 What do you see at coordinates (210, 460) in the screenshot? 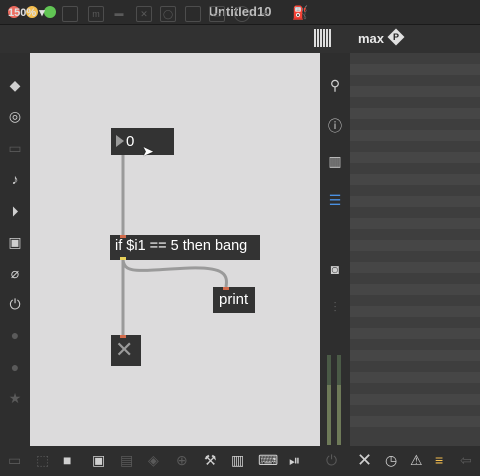
I see `wrench-icon: ⚒` at bounding box center [210, 460].